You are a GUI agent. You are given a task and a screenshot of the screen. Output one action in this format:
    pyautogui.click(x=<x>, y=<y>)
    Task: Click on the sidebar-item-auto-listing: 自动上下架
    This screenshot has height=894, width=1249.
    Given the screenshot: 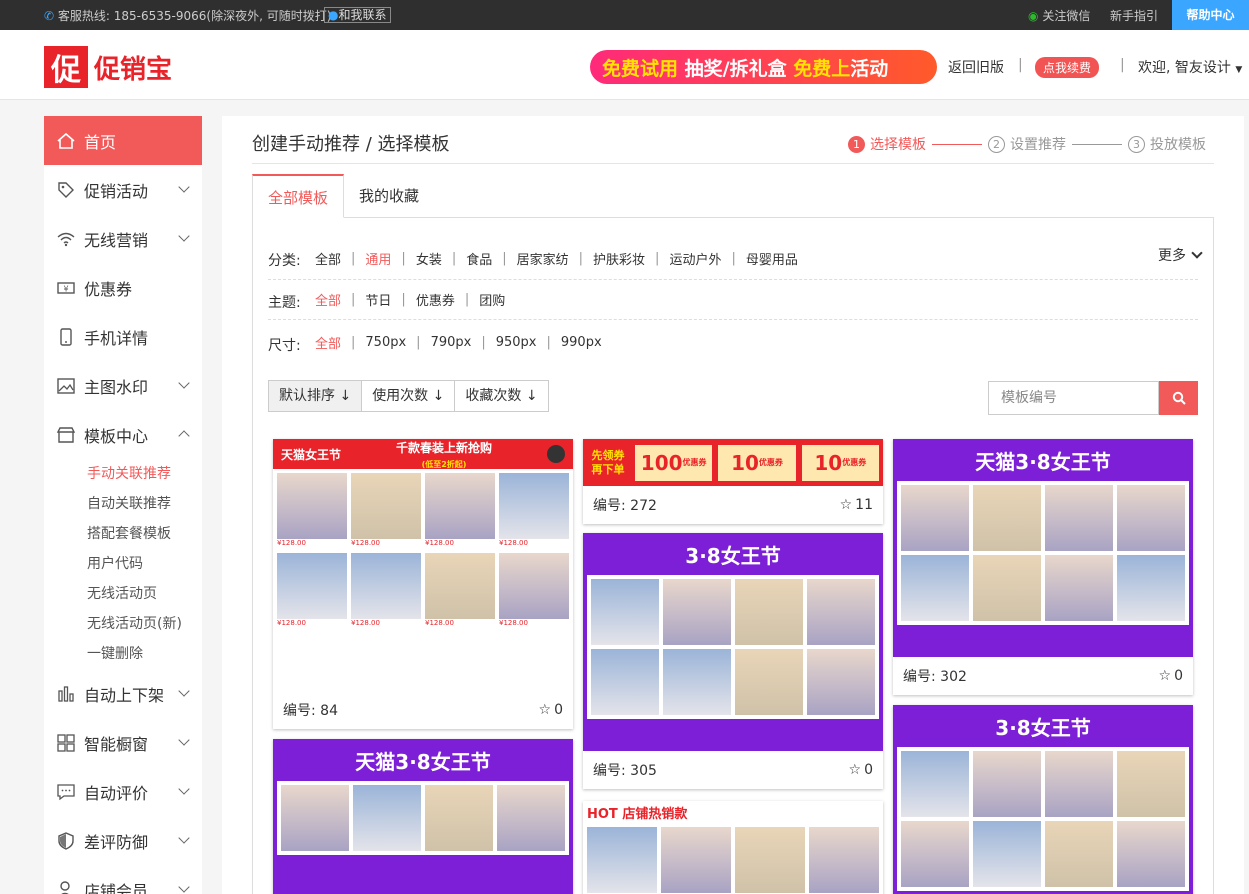 What is the action you would take?
    pyautogui.click(x=123, y=693)
    